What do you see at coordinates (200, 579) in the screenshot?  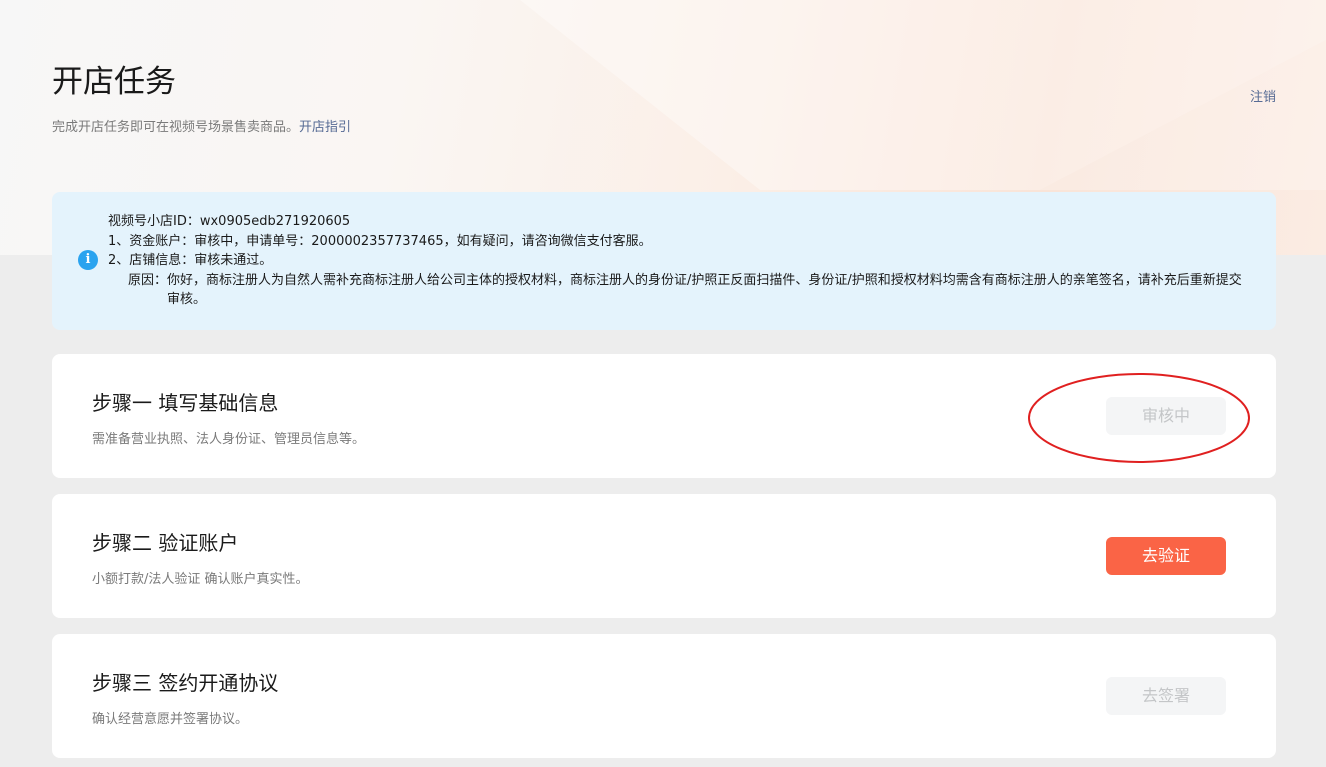 I see `step-description: 小额打款/法人验证 确认账户真实性。` at bounding box center [200, 579].